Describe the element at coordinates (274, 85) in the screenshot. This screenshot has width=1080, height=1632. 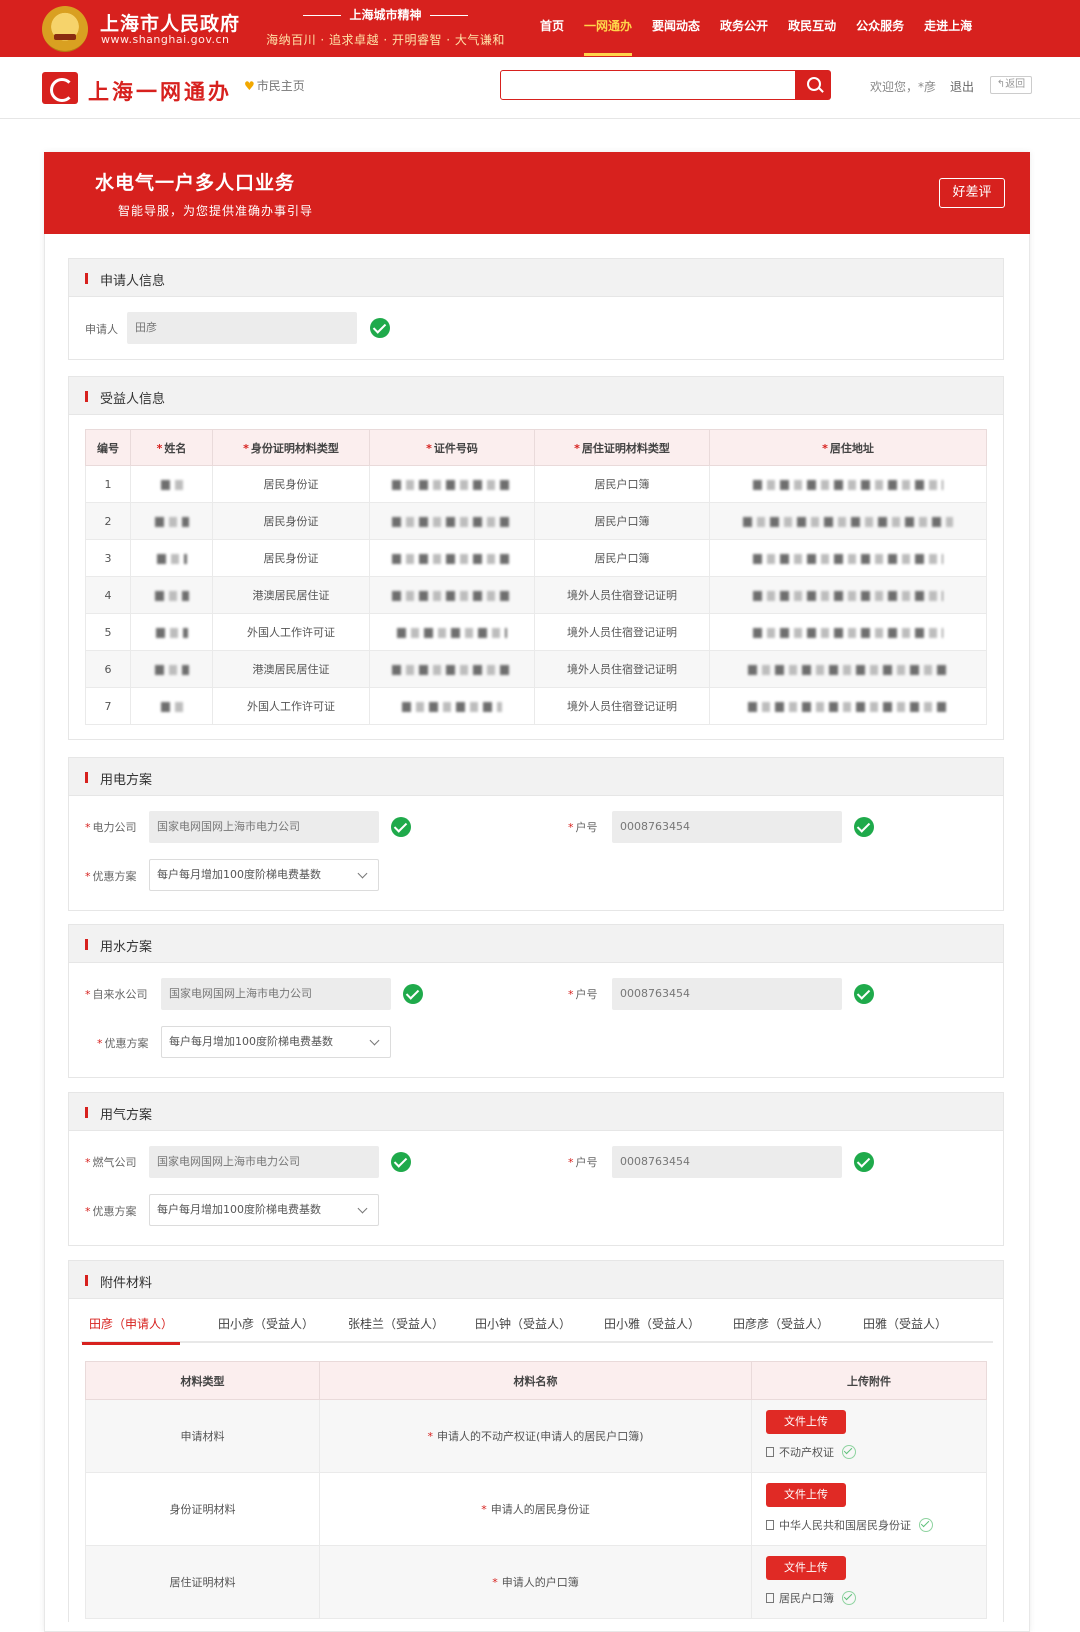
I see `citizen-home-link: ♥ 市民主页` at that location.